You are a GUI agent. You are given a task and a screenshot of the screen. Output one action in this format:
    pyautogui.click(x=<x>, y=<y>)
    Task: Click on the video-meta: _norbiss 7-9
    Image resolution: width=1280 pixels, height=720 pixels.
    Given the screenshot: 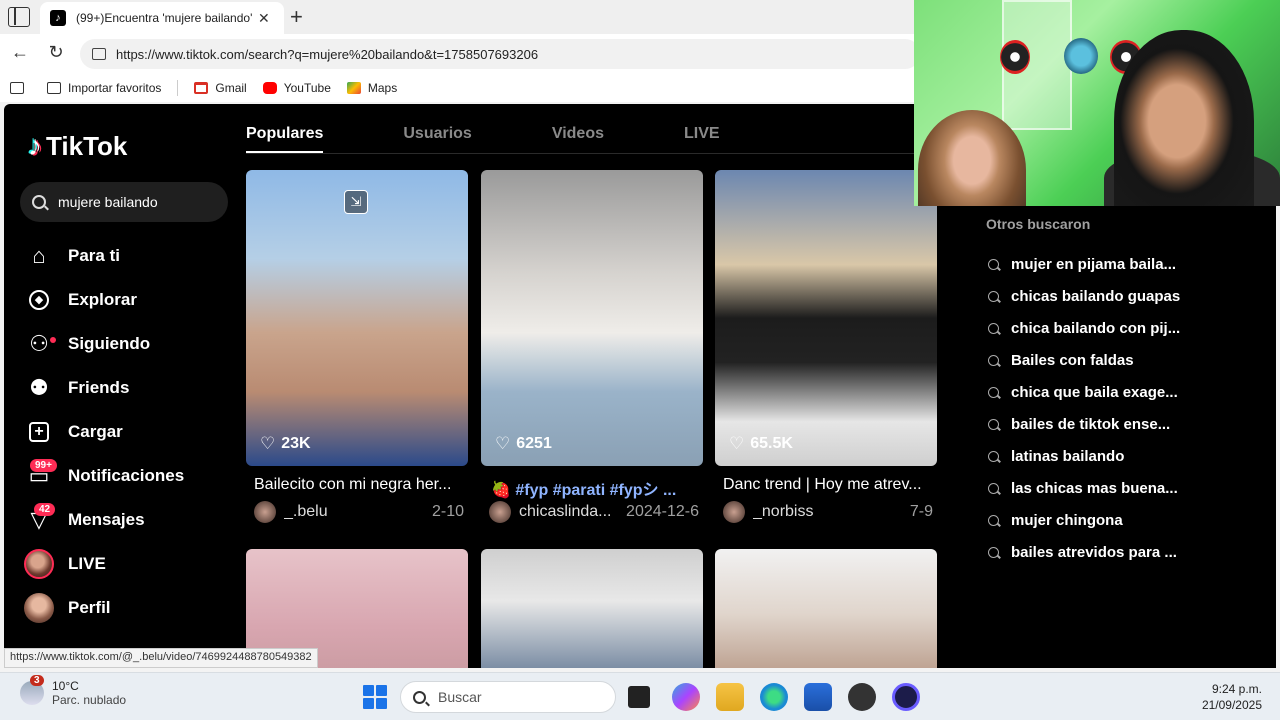 What is the action you would take?
    pyautogui.click(x=828, y=512)
    